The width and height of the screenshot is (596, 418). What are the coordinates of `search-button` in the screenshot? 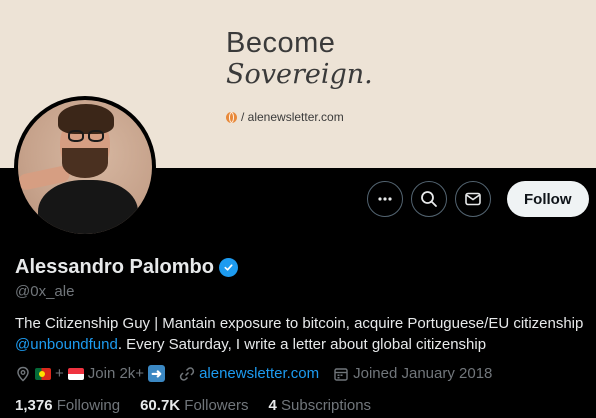 It's located at (429, 199).